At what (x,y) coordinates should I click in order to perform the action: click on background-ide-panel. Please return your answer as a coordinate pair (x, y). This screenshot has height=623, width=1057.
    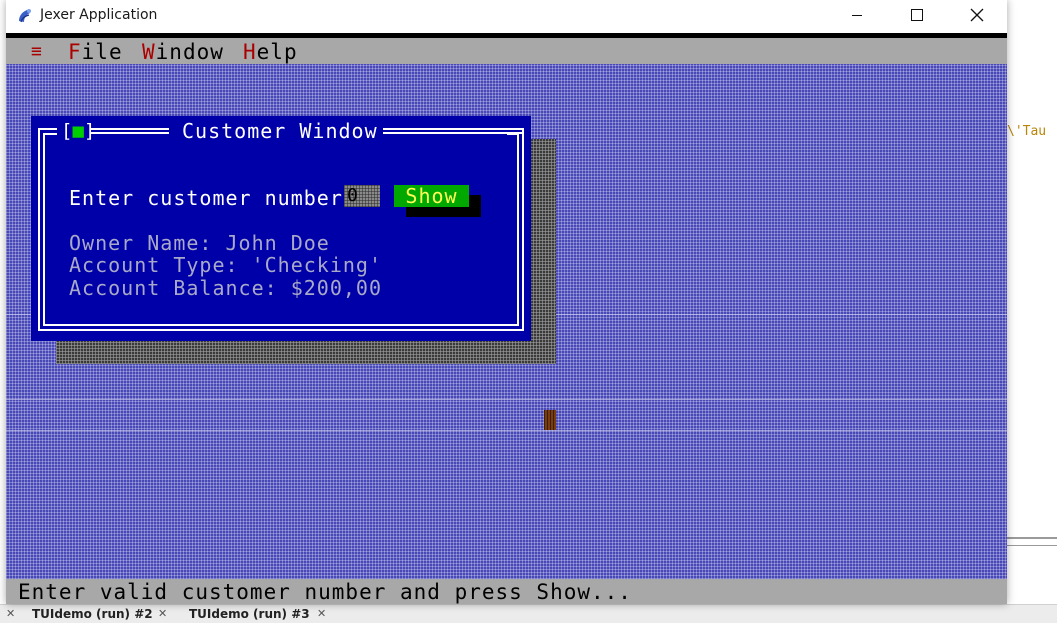
    Looking at the image, I should click on (1032, 311).